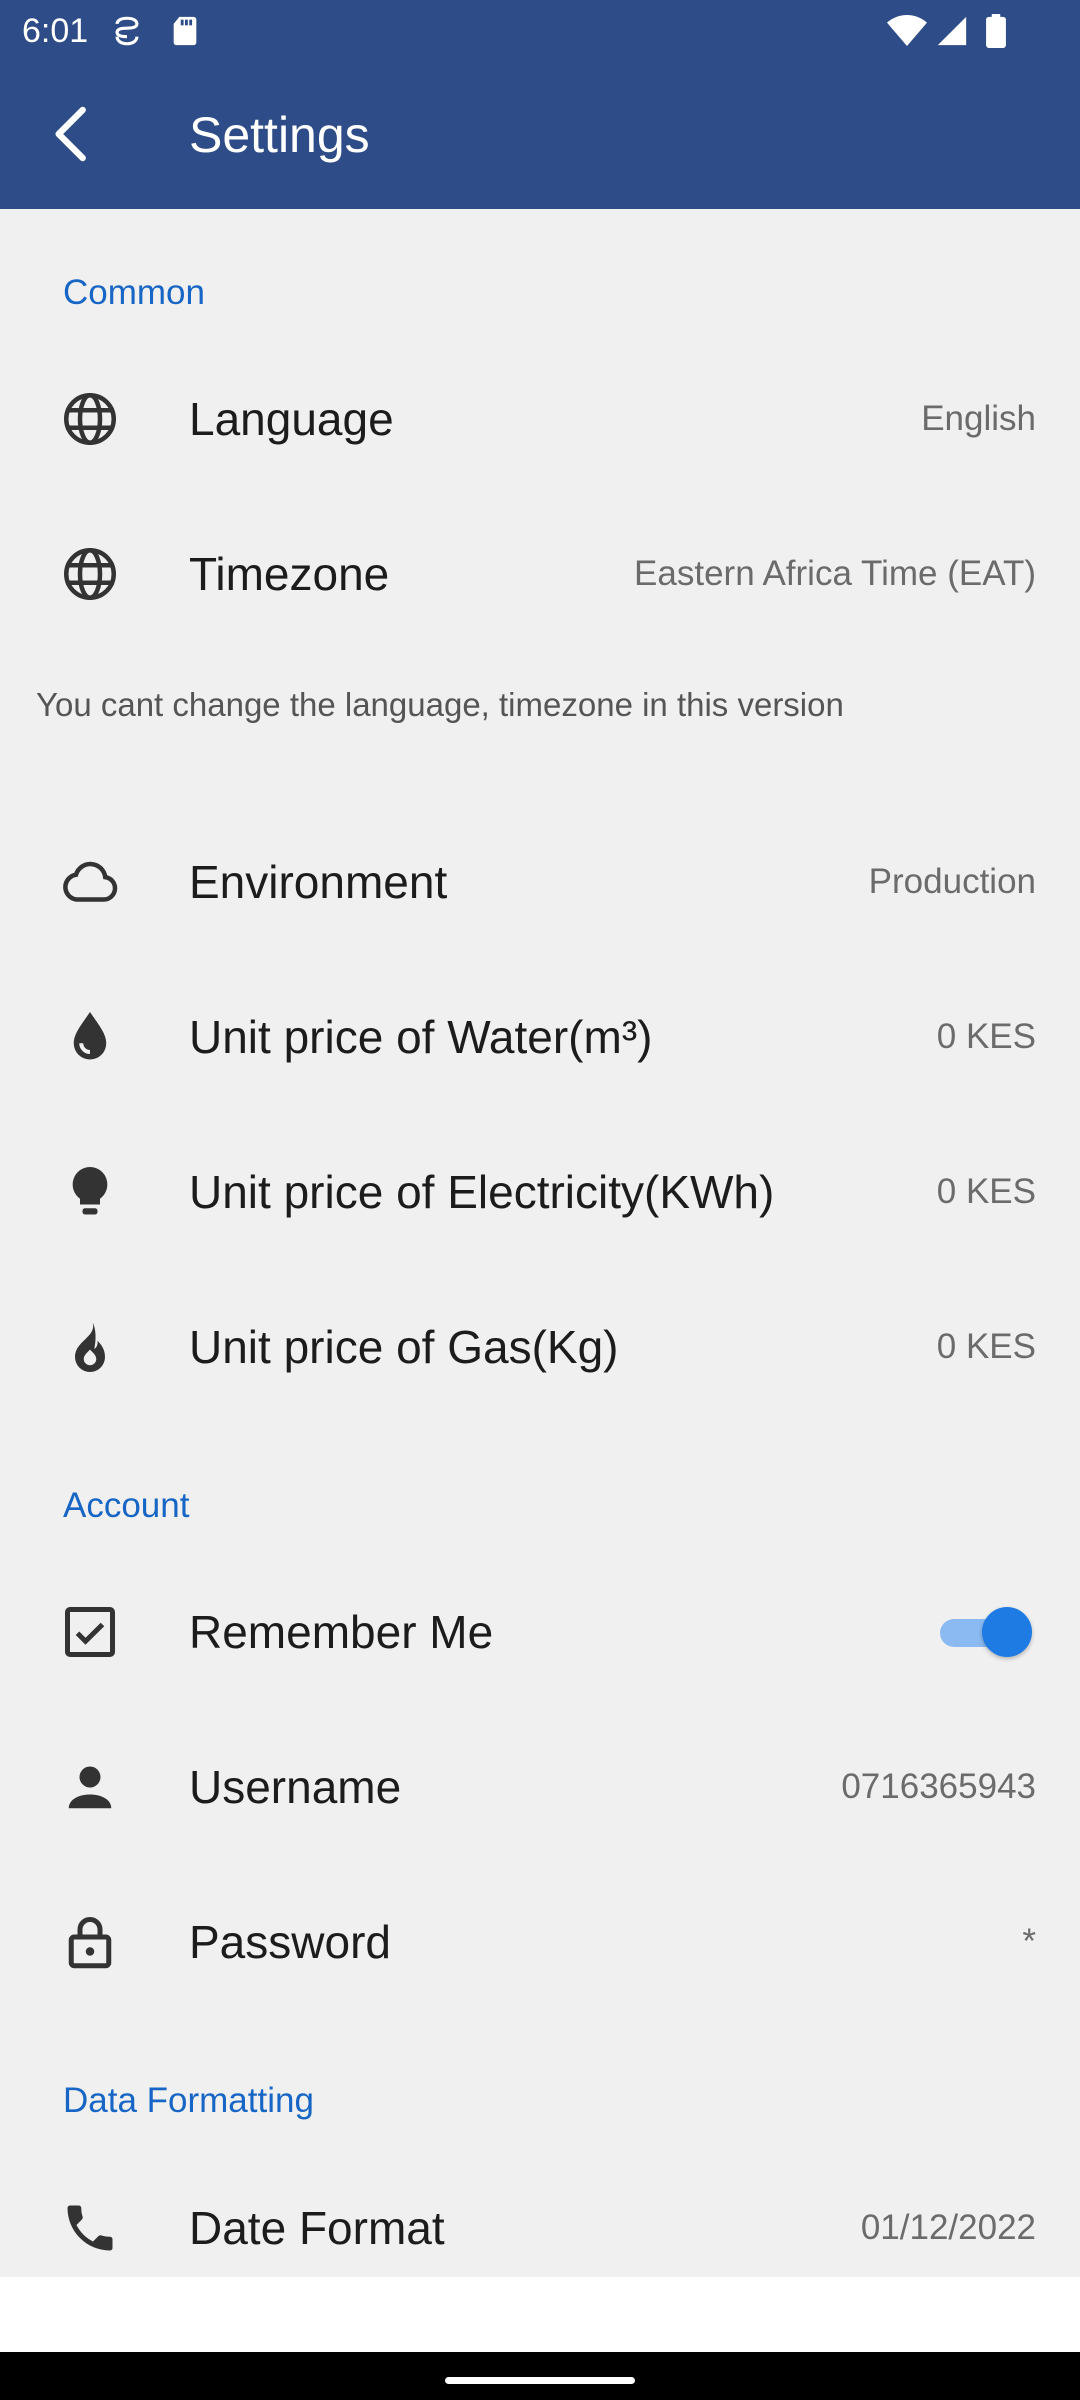 The image size is (1080, 2400). Describe the element at coordinates (318, 882) in the screenshot. I see `setting-label: Environment` at that location.